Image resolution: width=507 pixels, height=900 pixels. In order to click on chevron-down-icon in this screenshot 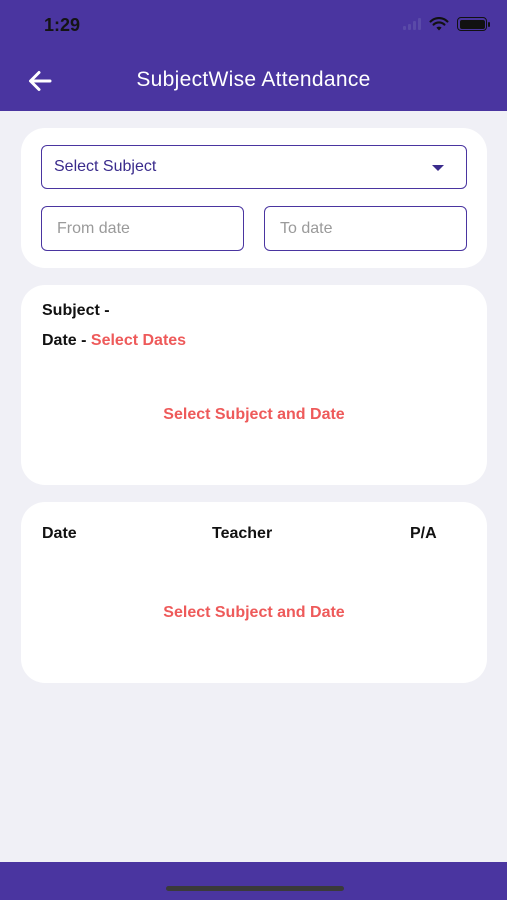, I will do `click(438, 168)`.